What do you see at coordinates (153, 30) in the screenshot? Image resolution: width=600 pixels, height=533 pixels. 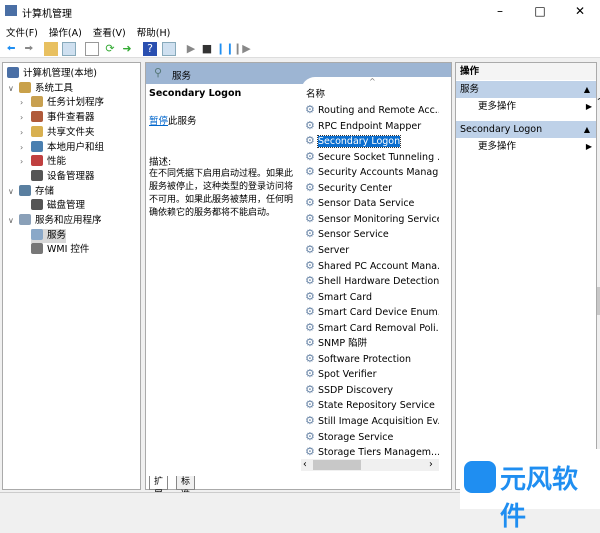 I see `menu-help: 帮助(H)` at bounding box center [153, 30].